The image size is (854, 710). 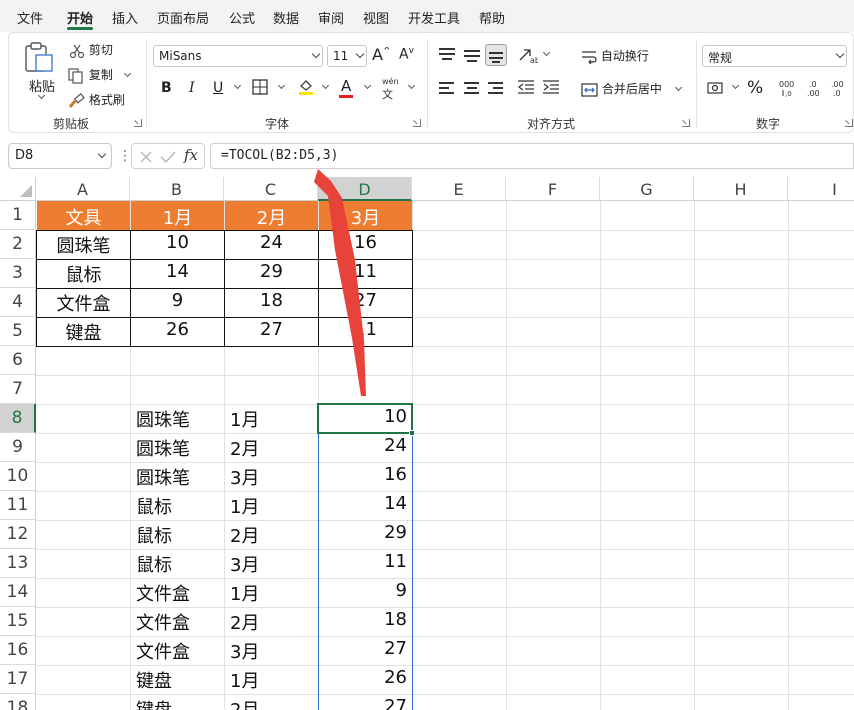 What do you see at coordinates (18, 621) in the screenshot?
I see `row-header-15: 15` at bounding box center [18, 621].